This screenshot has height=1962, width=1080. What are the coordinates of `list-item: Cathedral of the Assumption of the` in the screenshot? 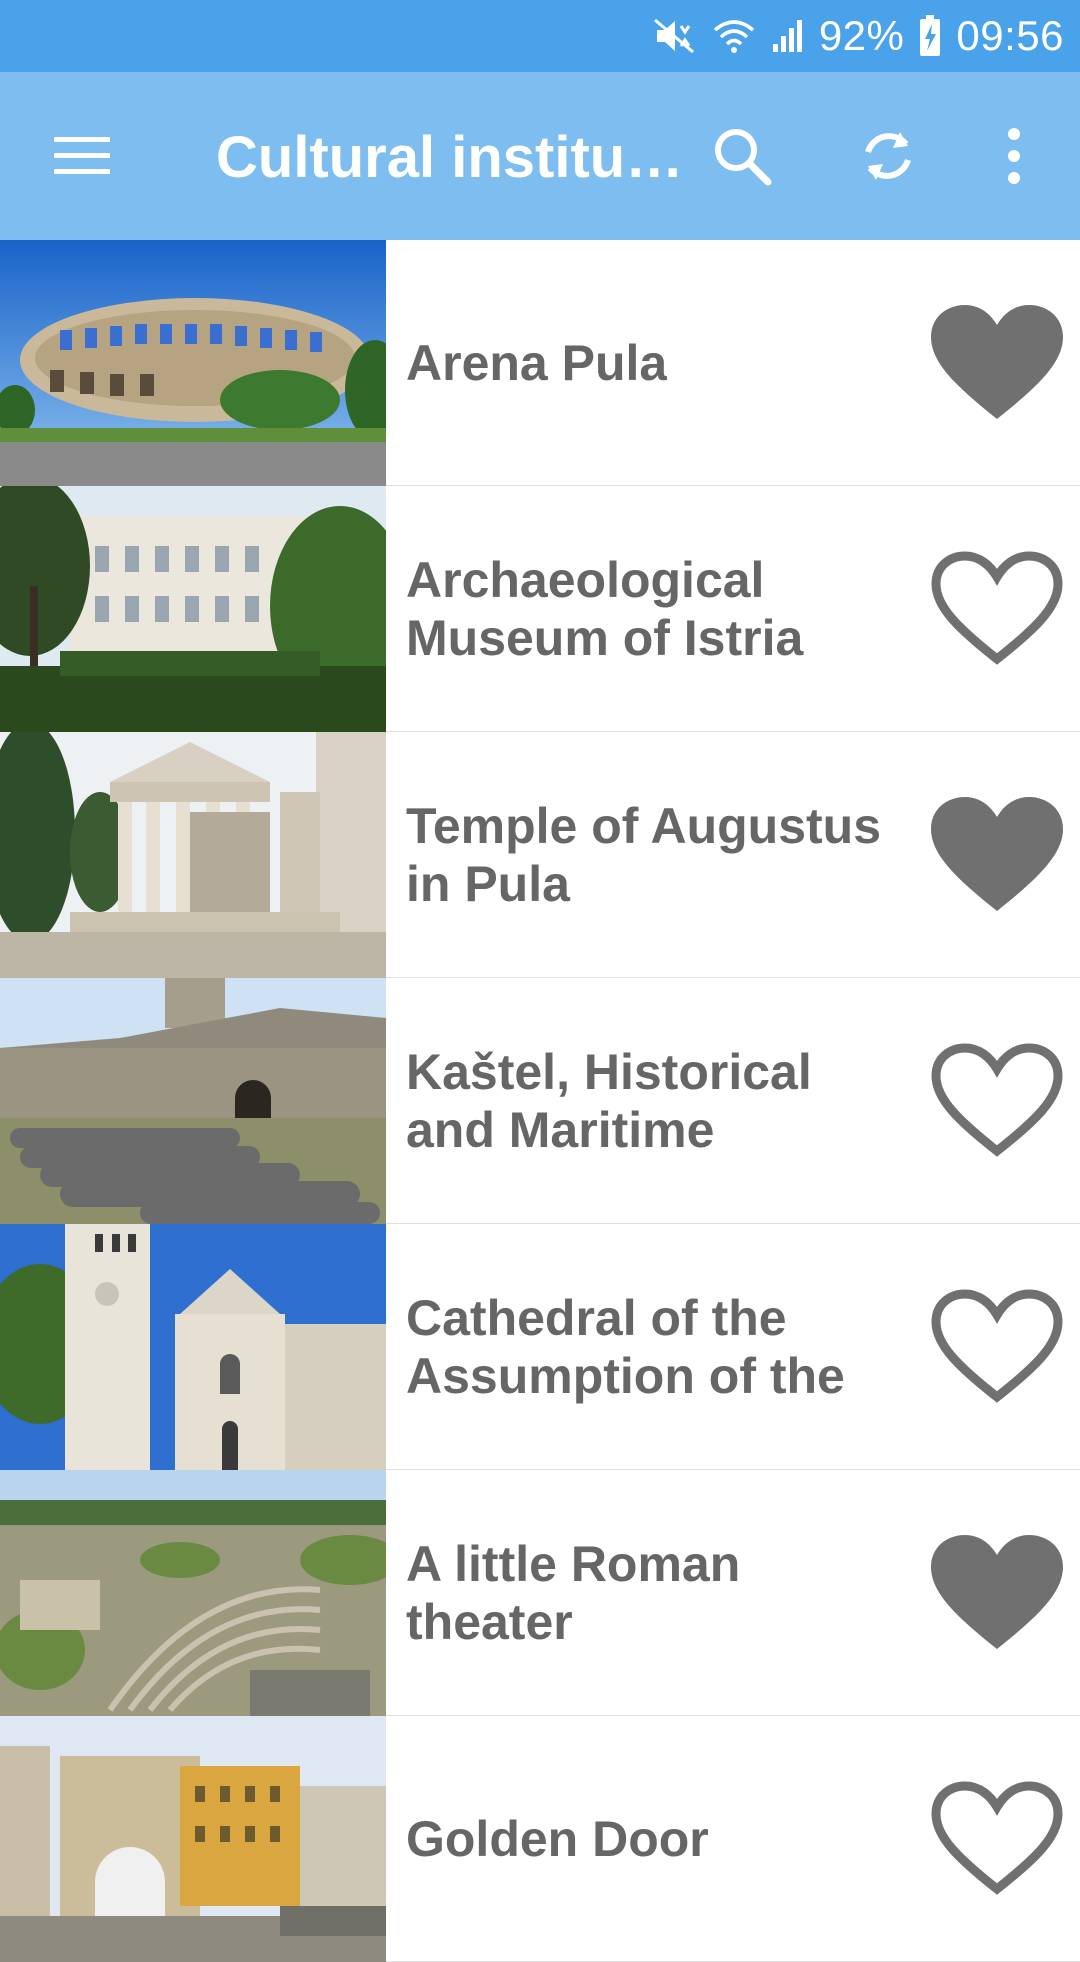 It's located at (540, 1347).